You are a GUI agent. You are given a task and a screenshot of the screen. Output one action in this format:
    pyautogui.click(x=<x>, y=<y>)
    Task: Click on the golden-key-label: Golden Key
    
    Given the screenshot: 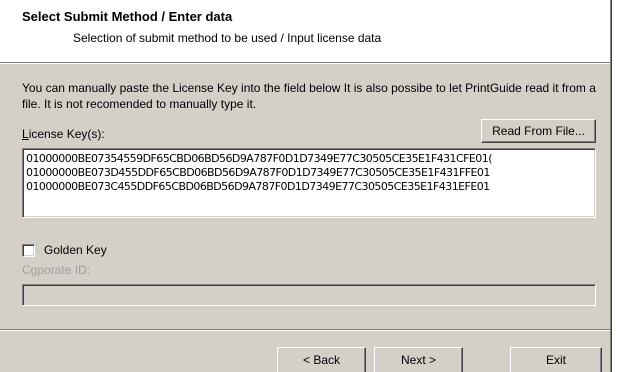 What is the action you would take?
    pyautogui.click(x=75, y=250)
    